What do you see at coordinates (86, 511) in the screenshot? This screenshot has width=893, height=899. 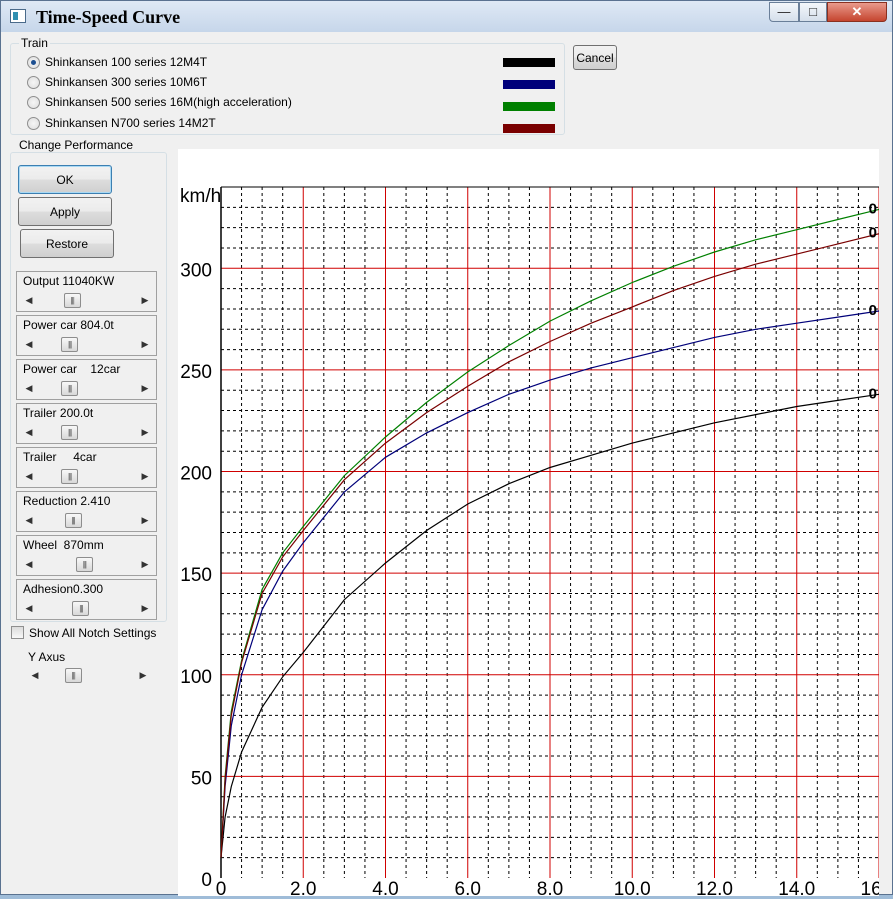 I see `param-reduction: Reduction 2.410 ◀ ||| ▶` at bounding box center [86, 511].